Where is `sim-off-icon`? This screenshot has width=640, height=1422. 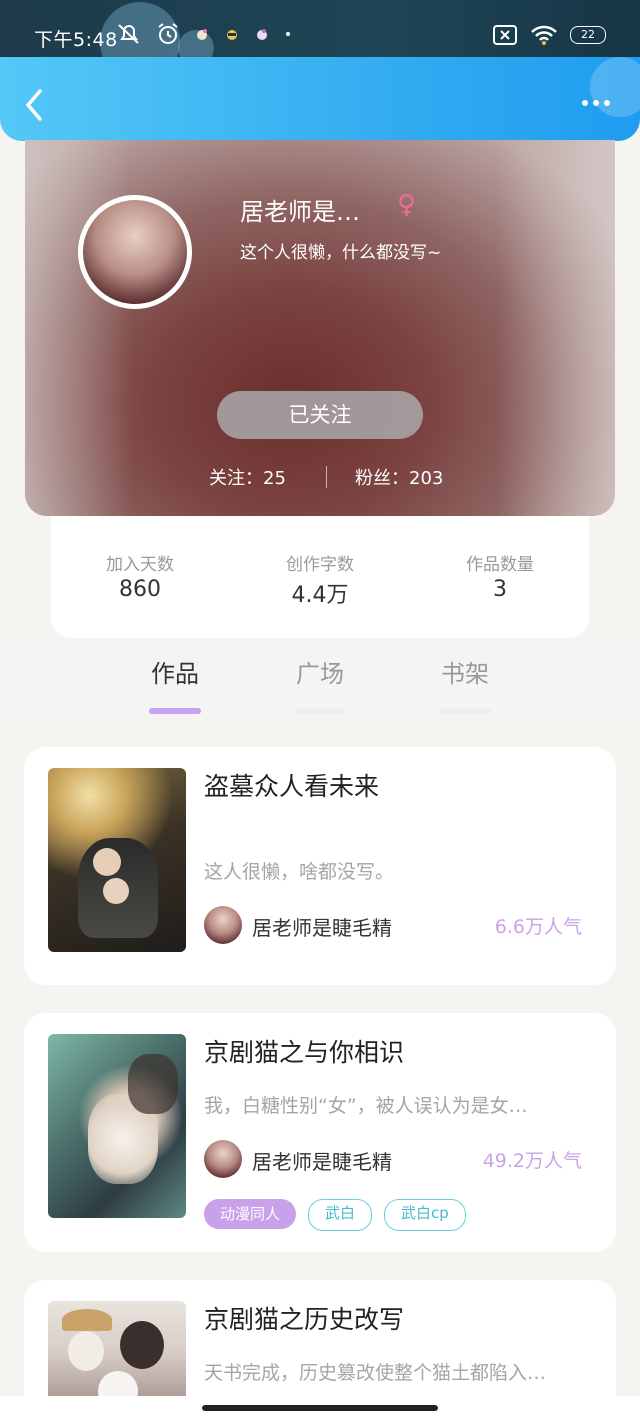 sim-off-icon is located at coordinates (505, 35).